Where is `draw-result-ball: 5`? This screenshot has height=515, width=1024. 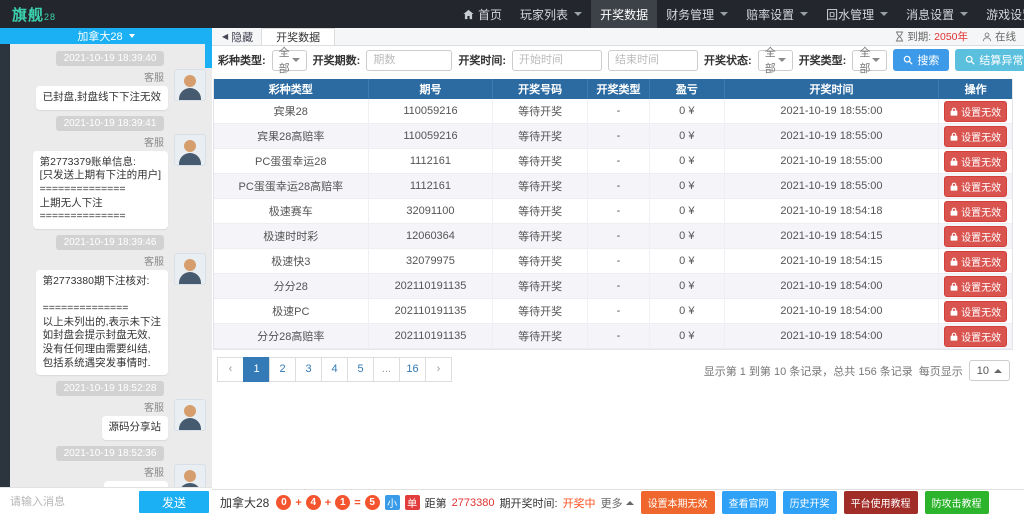
draw-result-ball: 5 is located at coordinates (372, 502).